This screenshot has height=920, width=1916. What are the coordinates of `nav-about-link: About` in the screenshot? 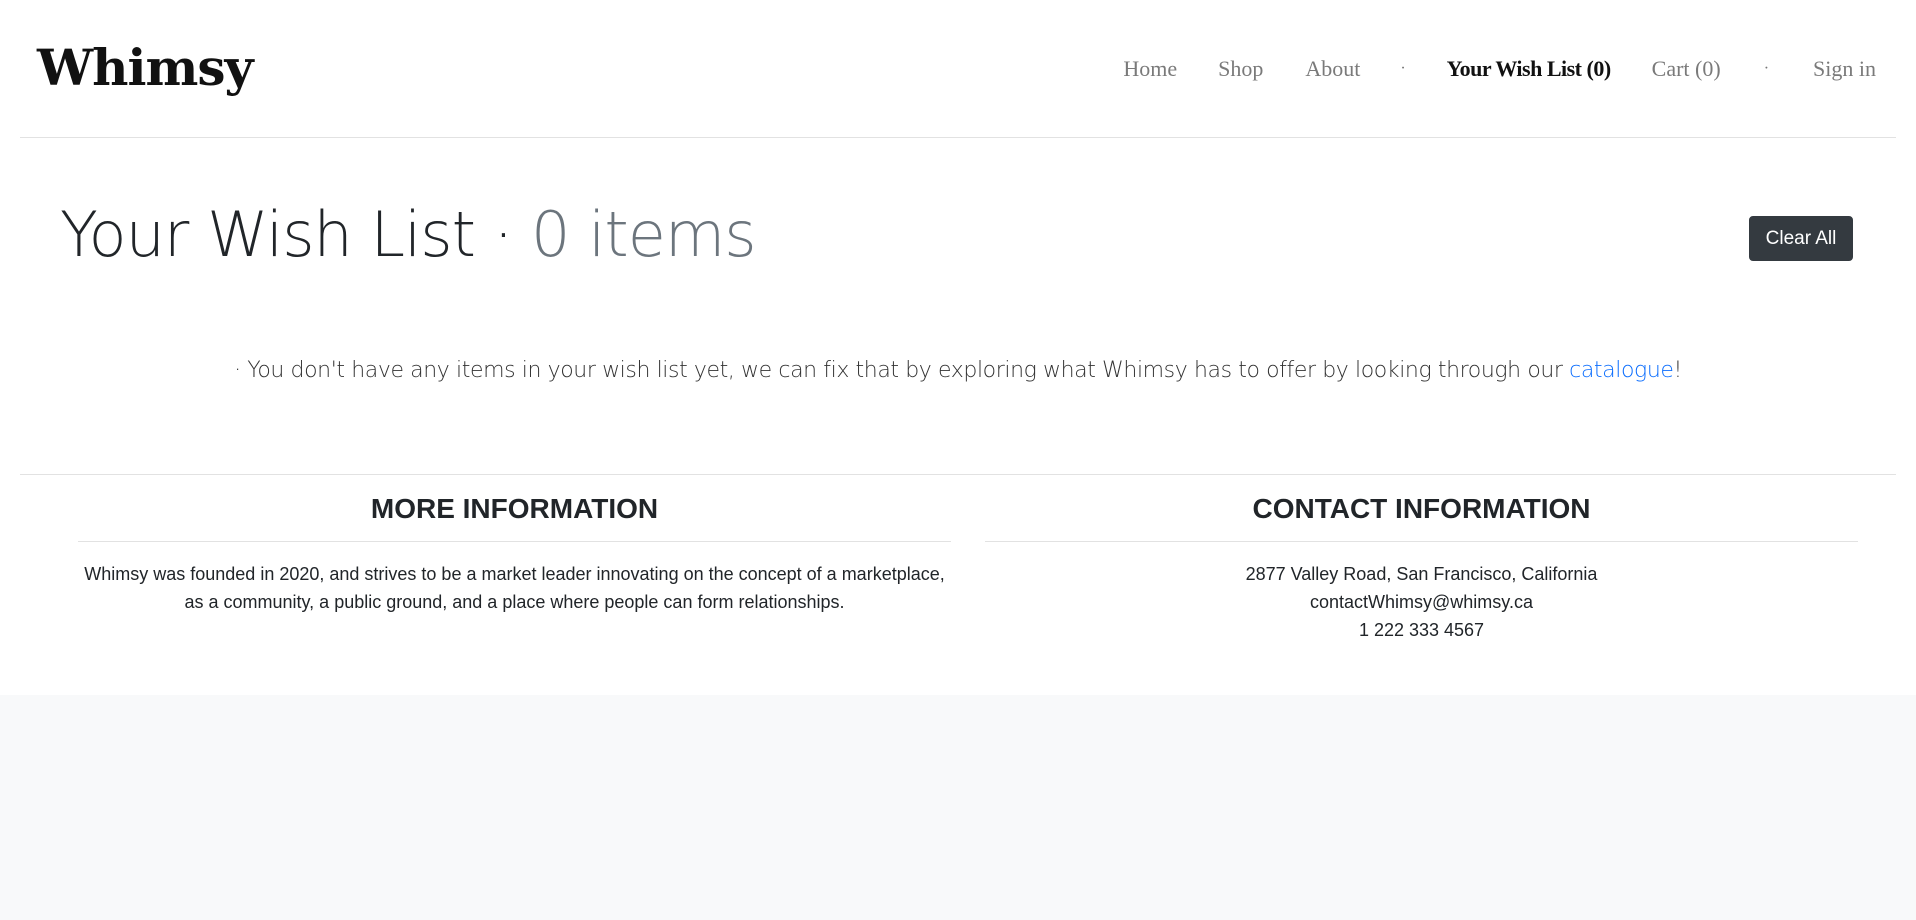 It's located at (1332, 69).